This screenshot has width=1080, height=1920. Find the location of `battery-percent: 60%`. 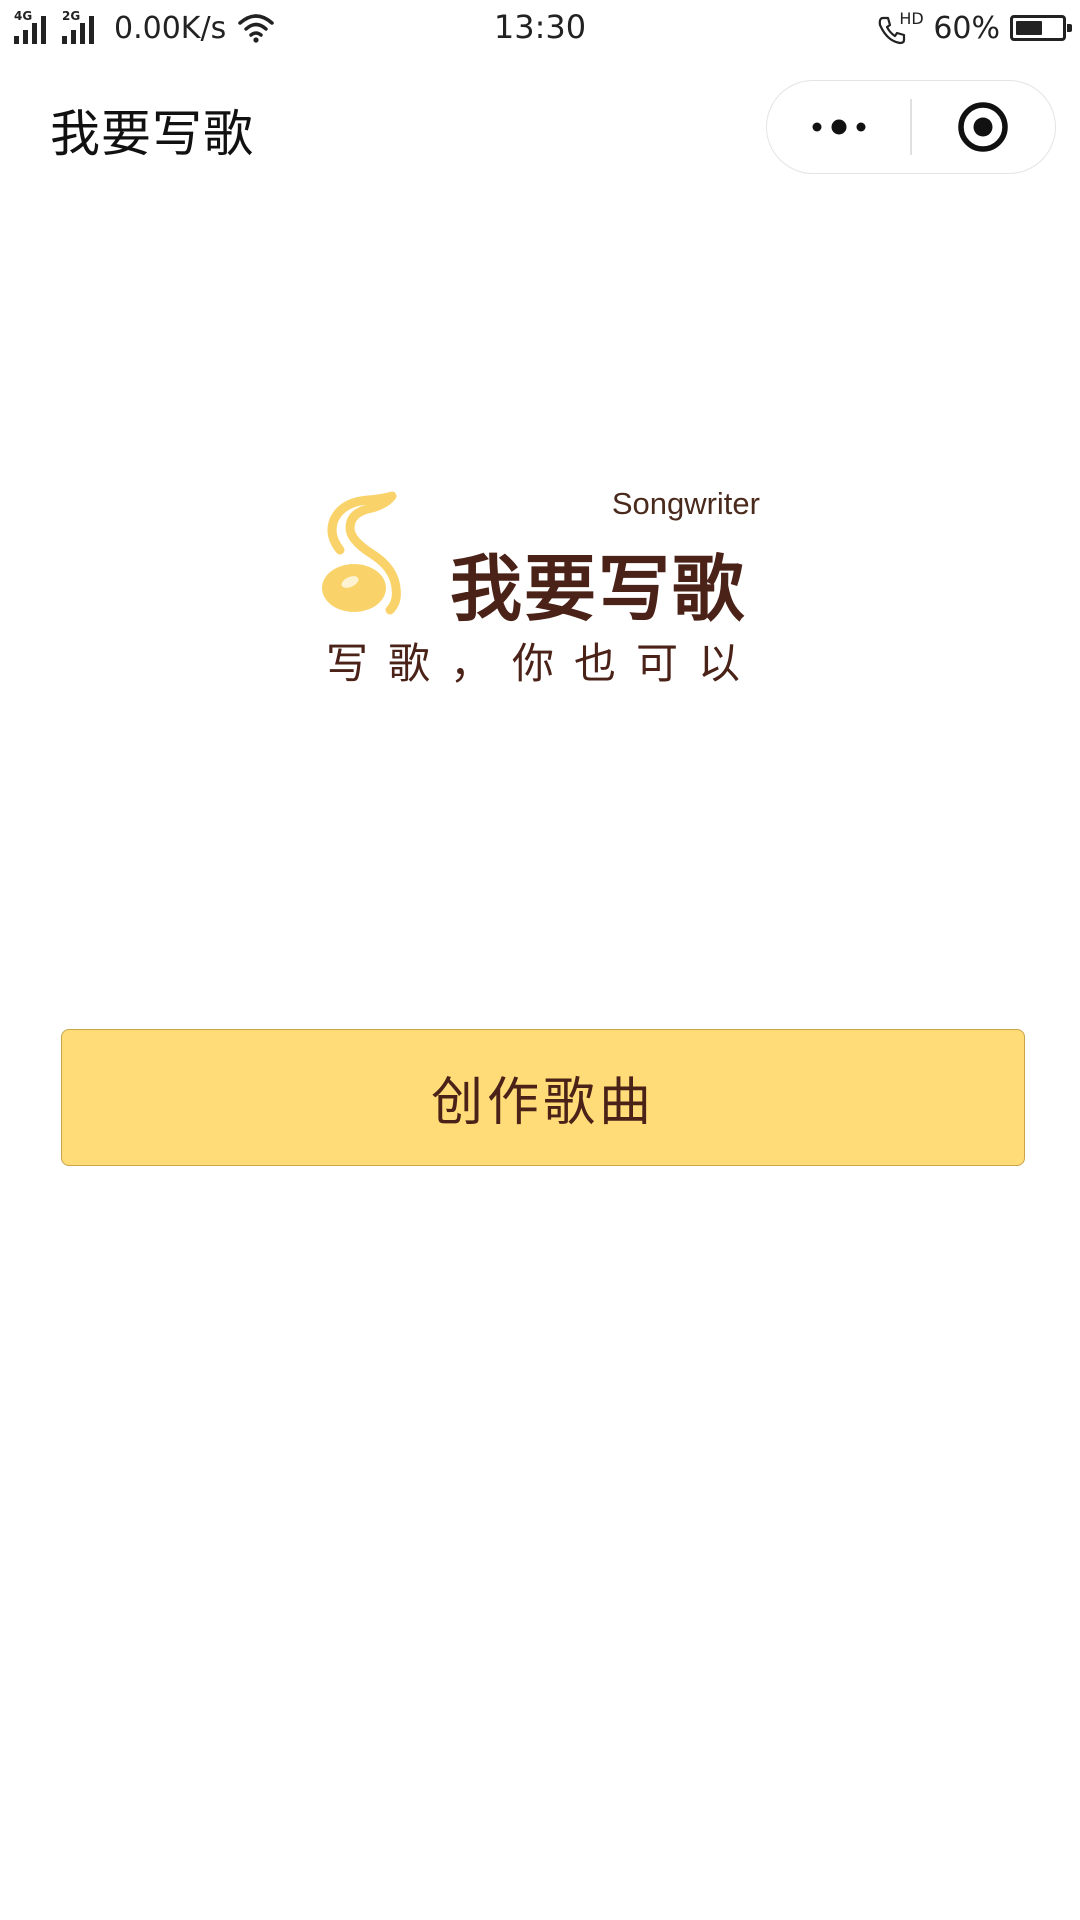

battery-percent: 60% is located at coordinates (966, 28).